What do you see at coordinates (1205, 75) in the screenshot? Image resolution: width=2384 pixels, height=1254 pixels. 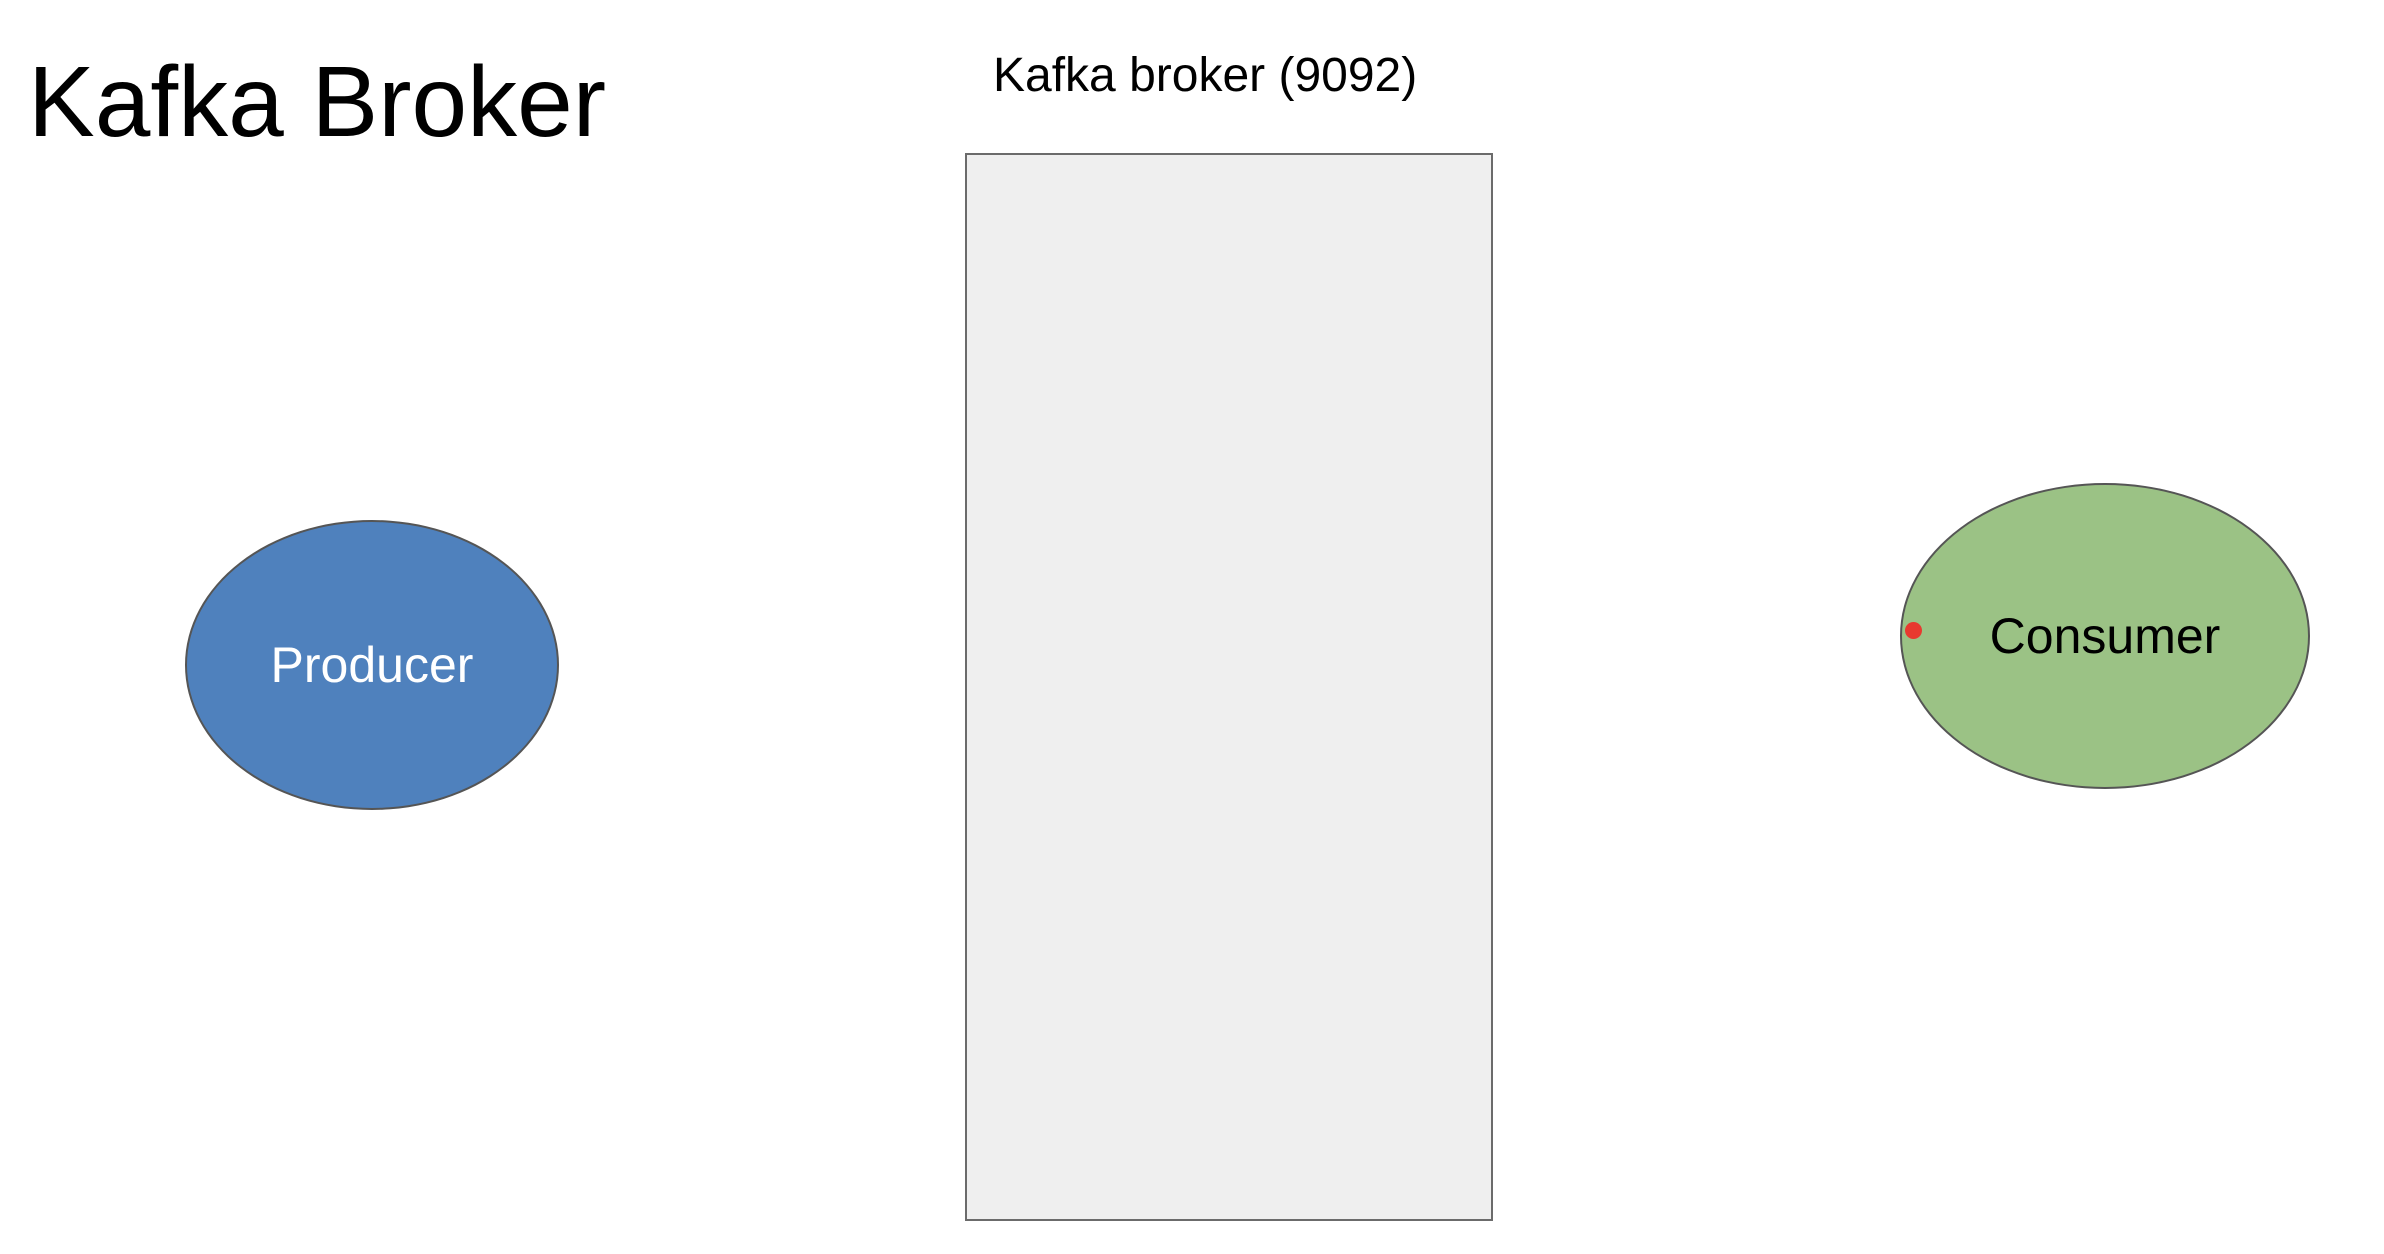 I see `broker-label: Kafka broker (9092)` at bounding box center [1205, 75].